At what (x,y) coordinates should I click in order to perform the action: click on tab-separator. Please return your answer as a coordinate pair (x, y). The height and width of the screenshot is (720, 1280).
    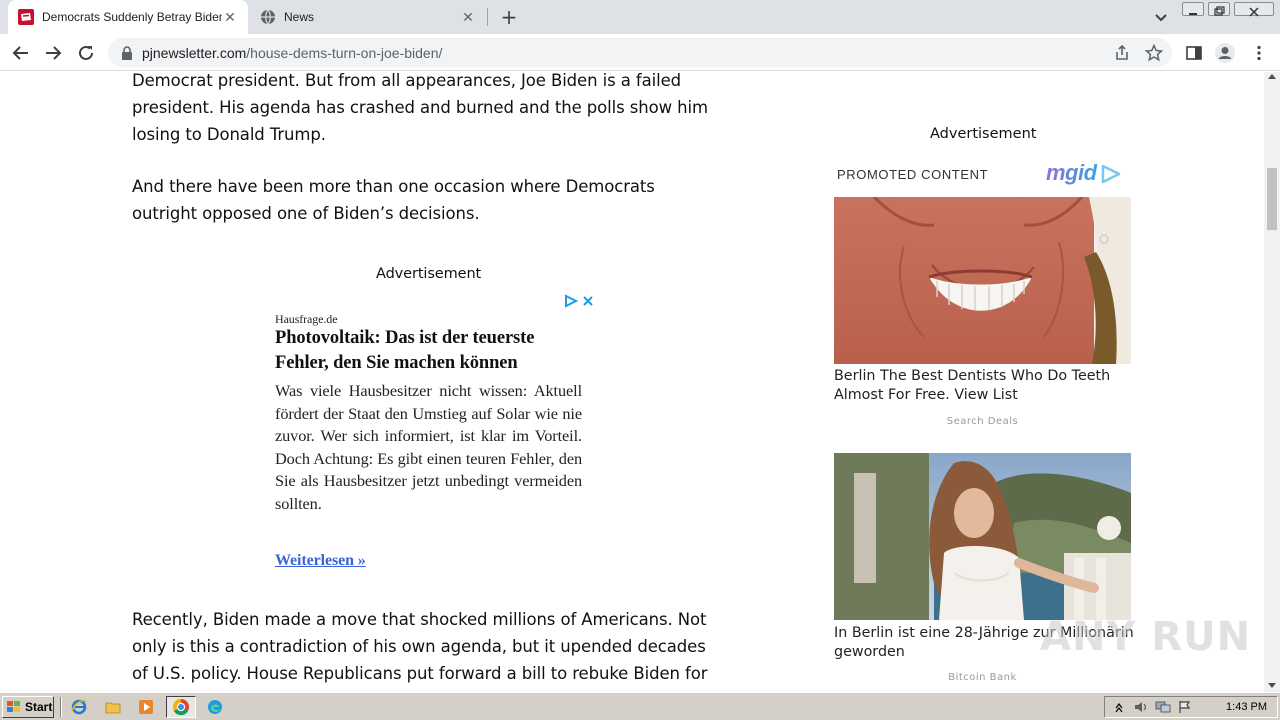
    Looking at the image, I should click on (487, 17).